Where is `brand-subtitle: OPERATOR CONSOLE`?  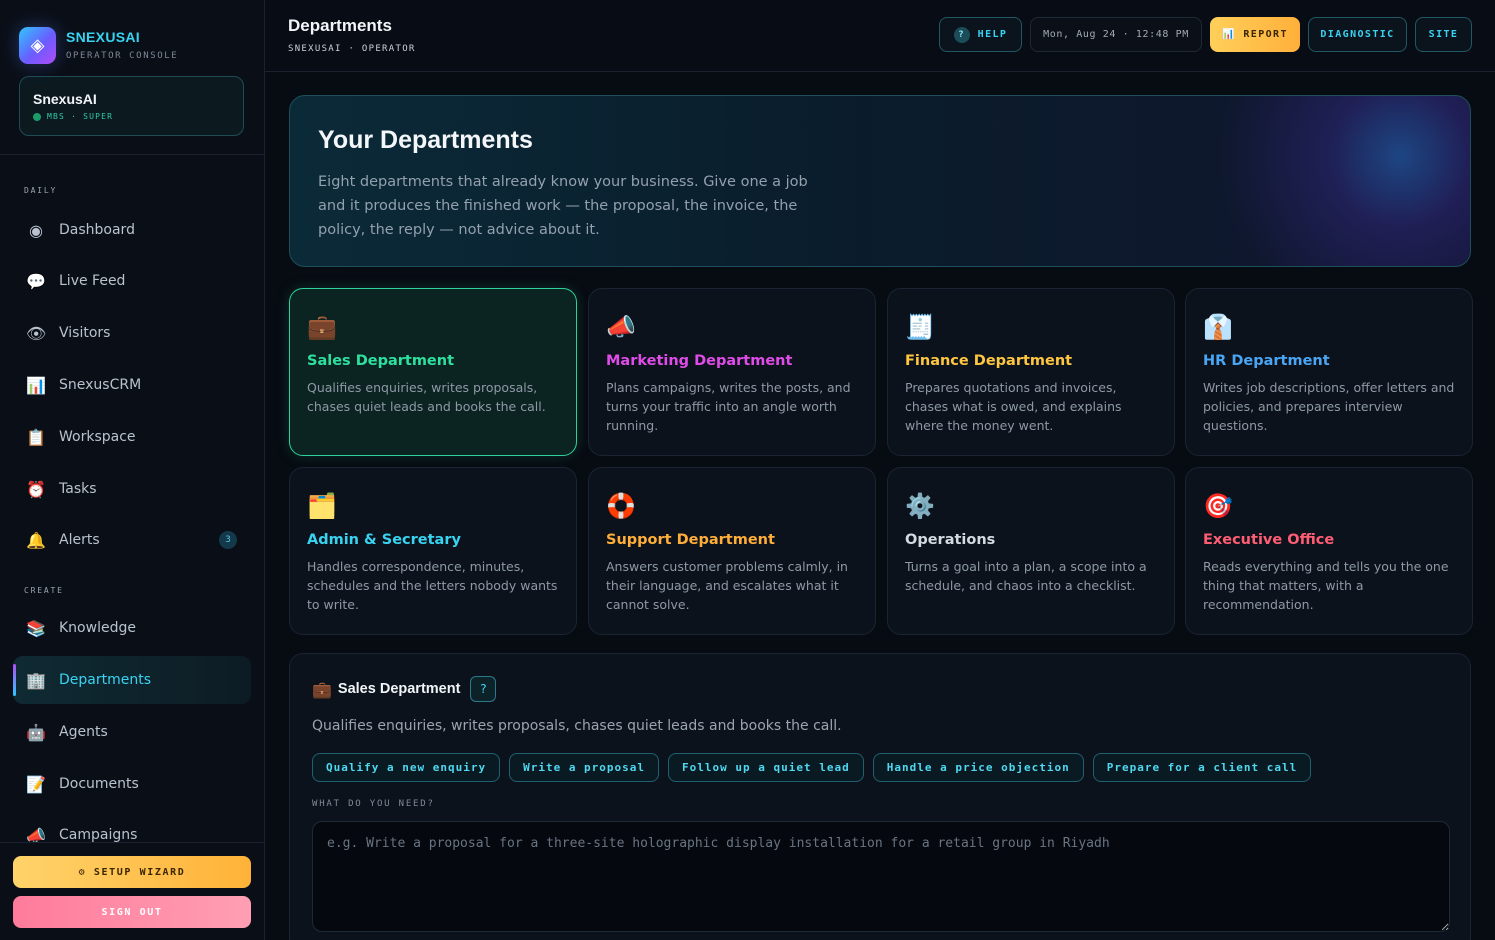
brand-subtitle: OPERATOR CONSOLE is located at coordinates (122, 56).